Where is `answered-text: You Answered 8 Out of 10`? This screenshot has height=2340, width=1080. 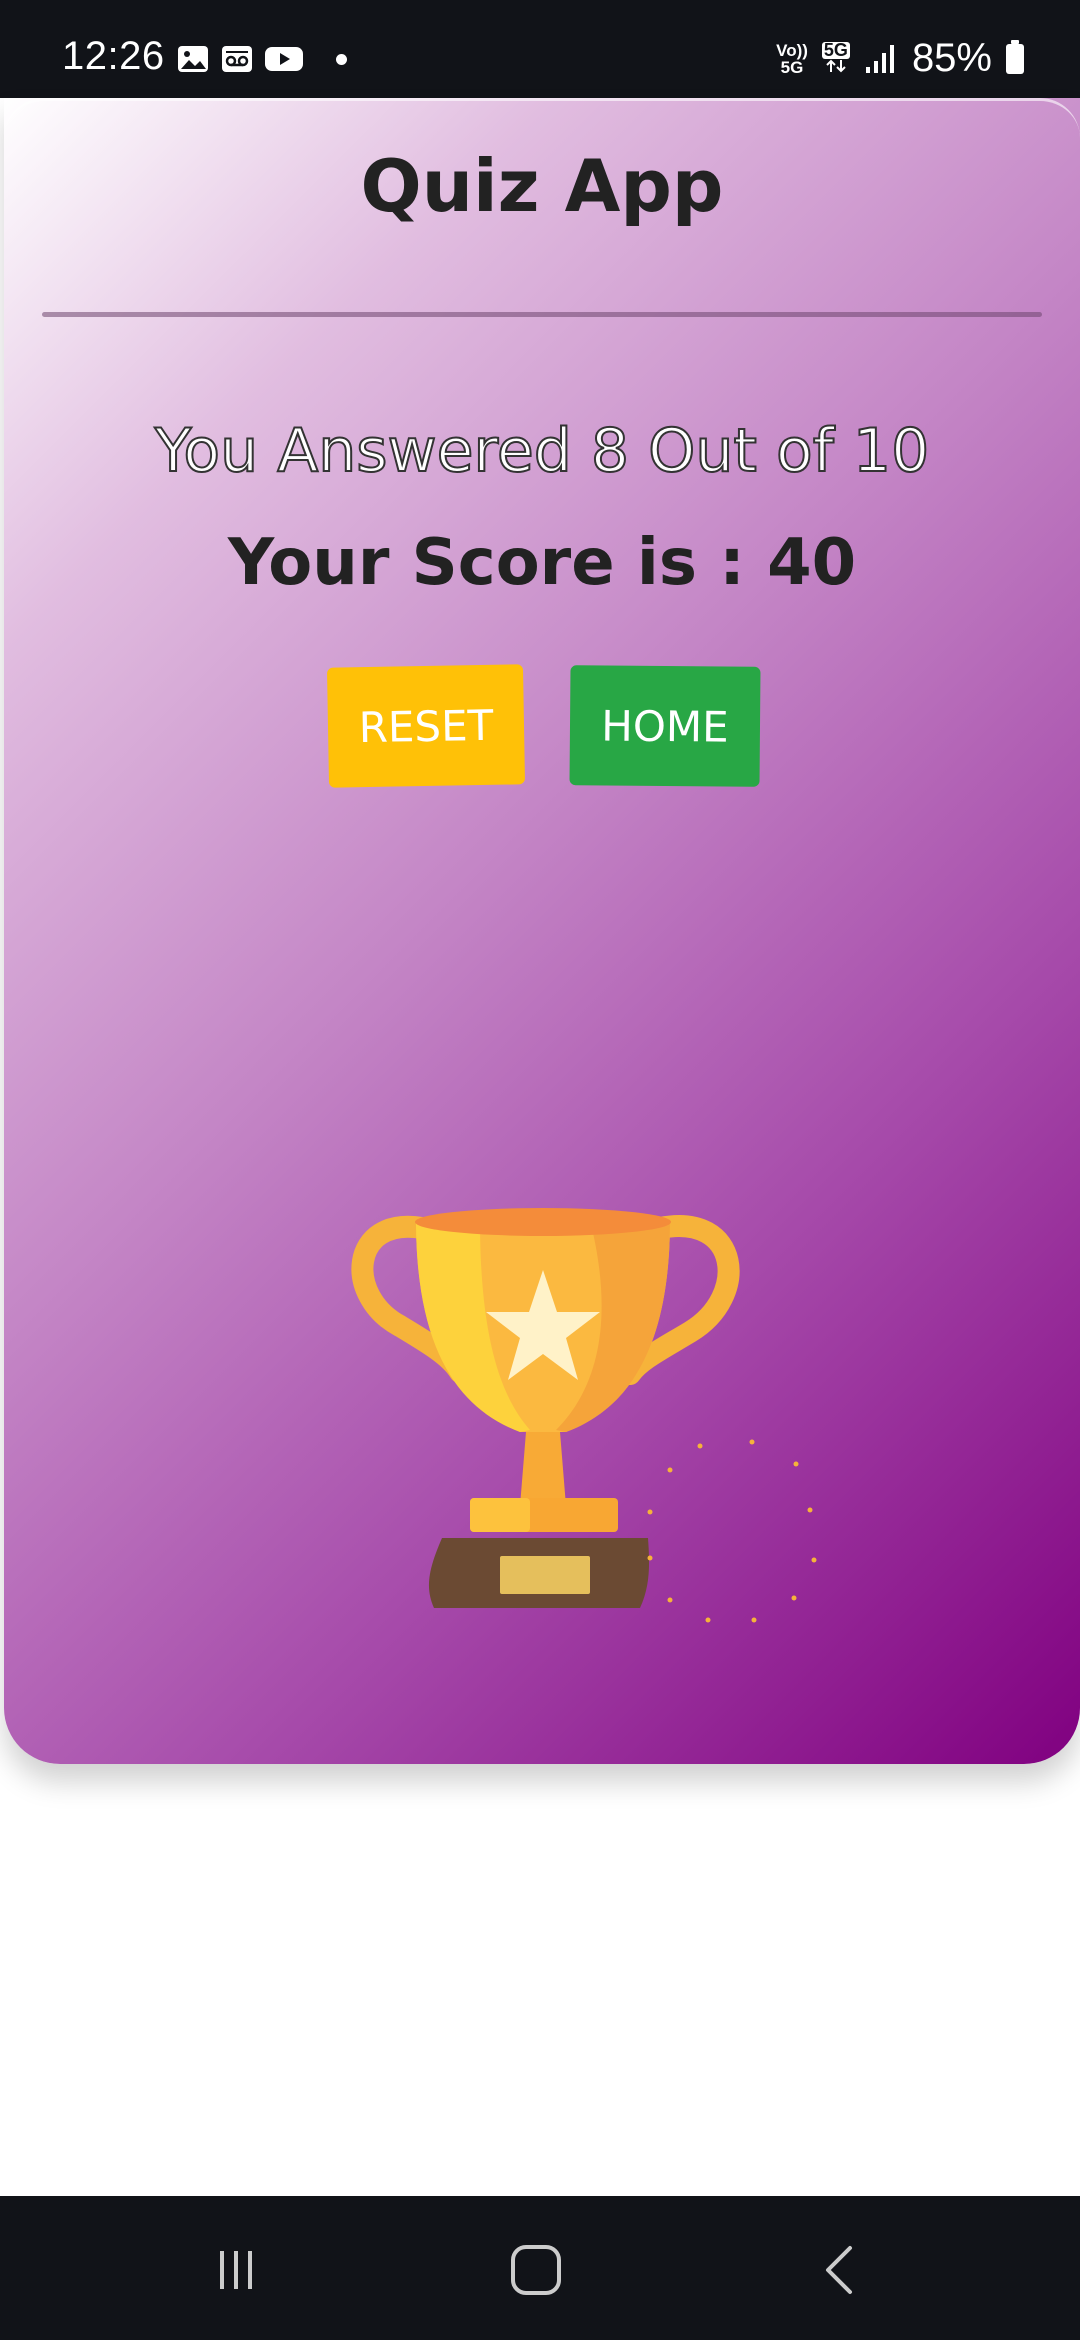 answered-text: You Answered 8 Out of 10 is located at coordinates (542, 451).